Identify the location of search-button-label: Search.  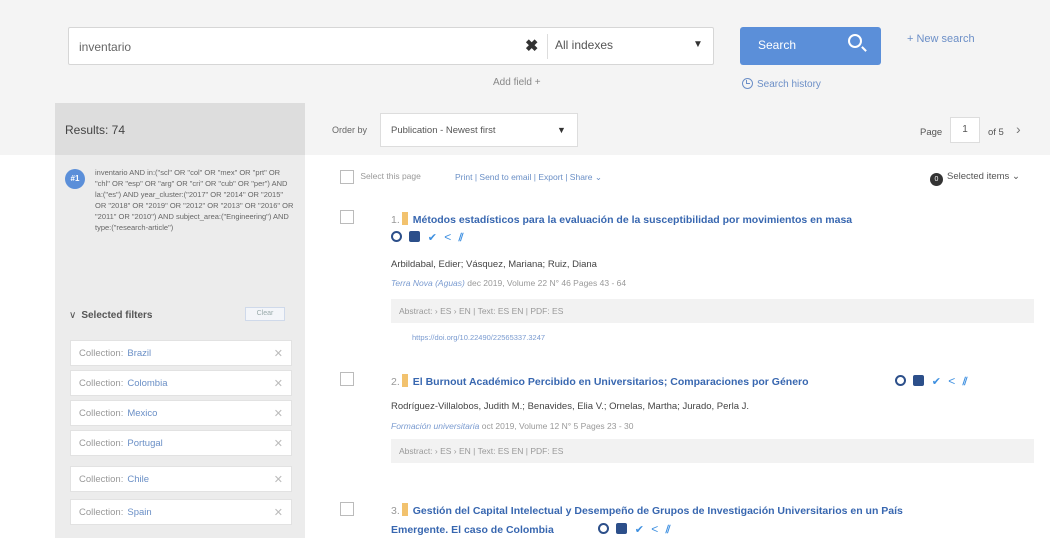
(777, 45).